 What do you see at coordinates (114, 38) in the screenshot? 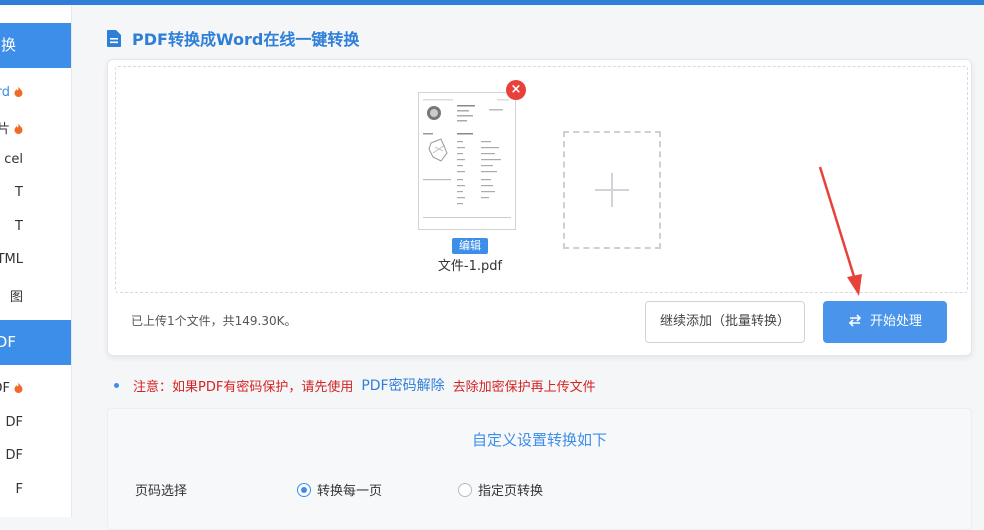
I see `document-icon` at bounding box center [114, 38].